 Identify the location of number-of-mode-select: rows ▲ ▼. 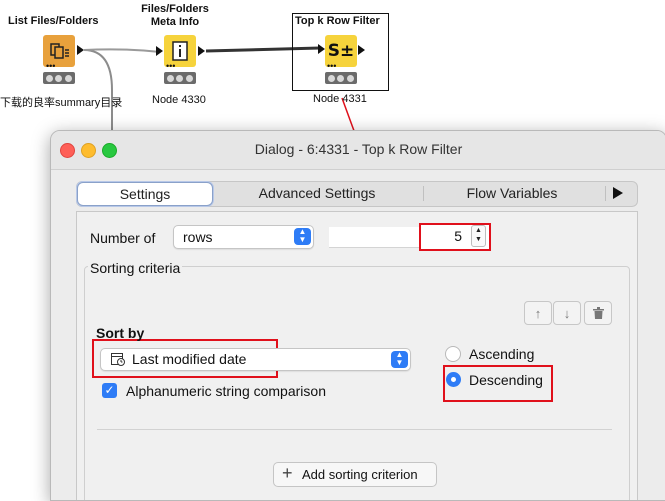
(243, 237).